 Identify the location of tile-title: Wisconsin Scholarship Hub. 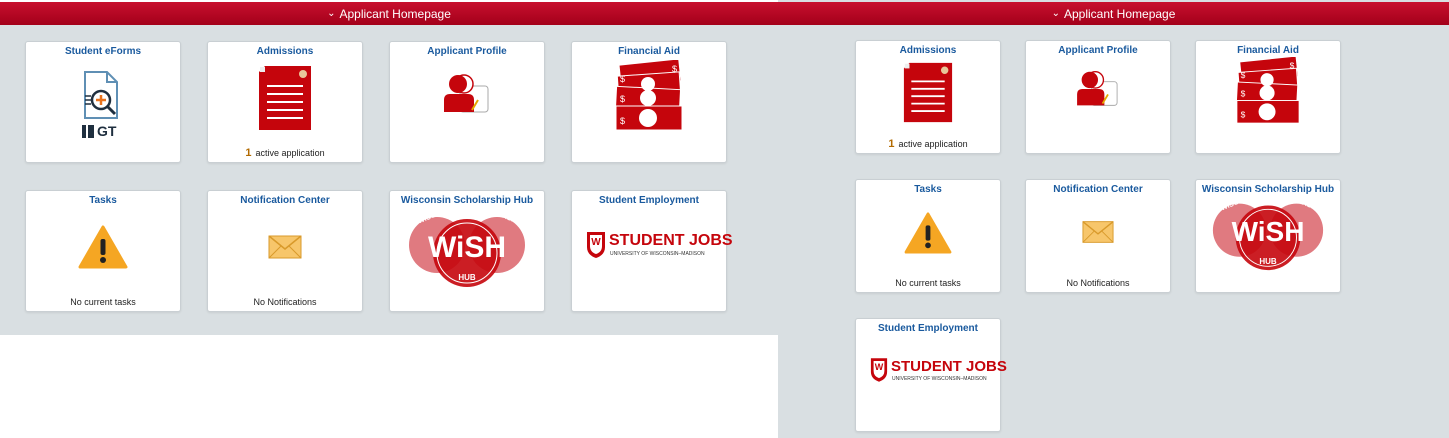
(467, 200).